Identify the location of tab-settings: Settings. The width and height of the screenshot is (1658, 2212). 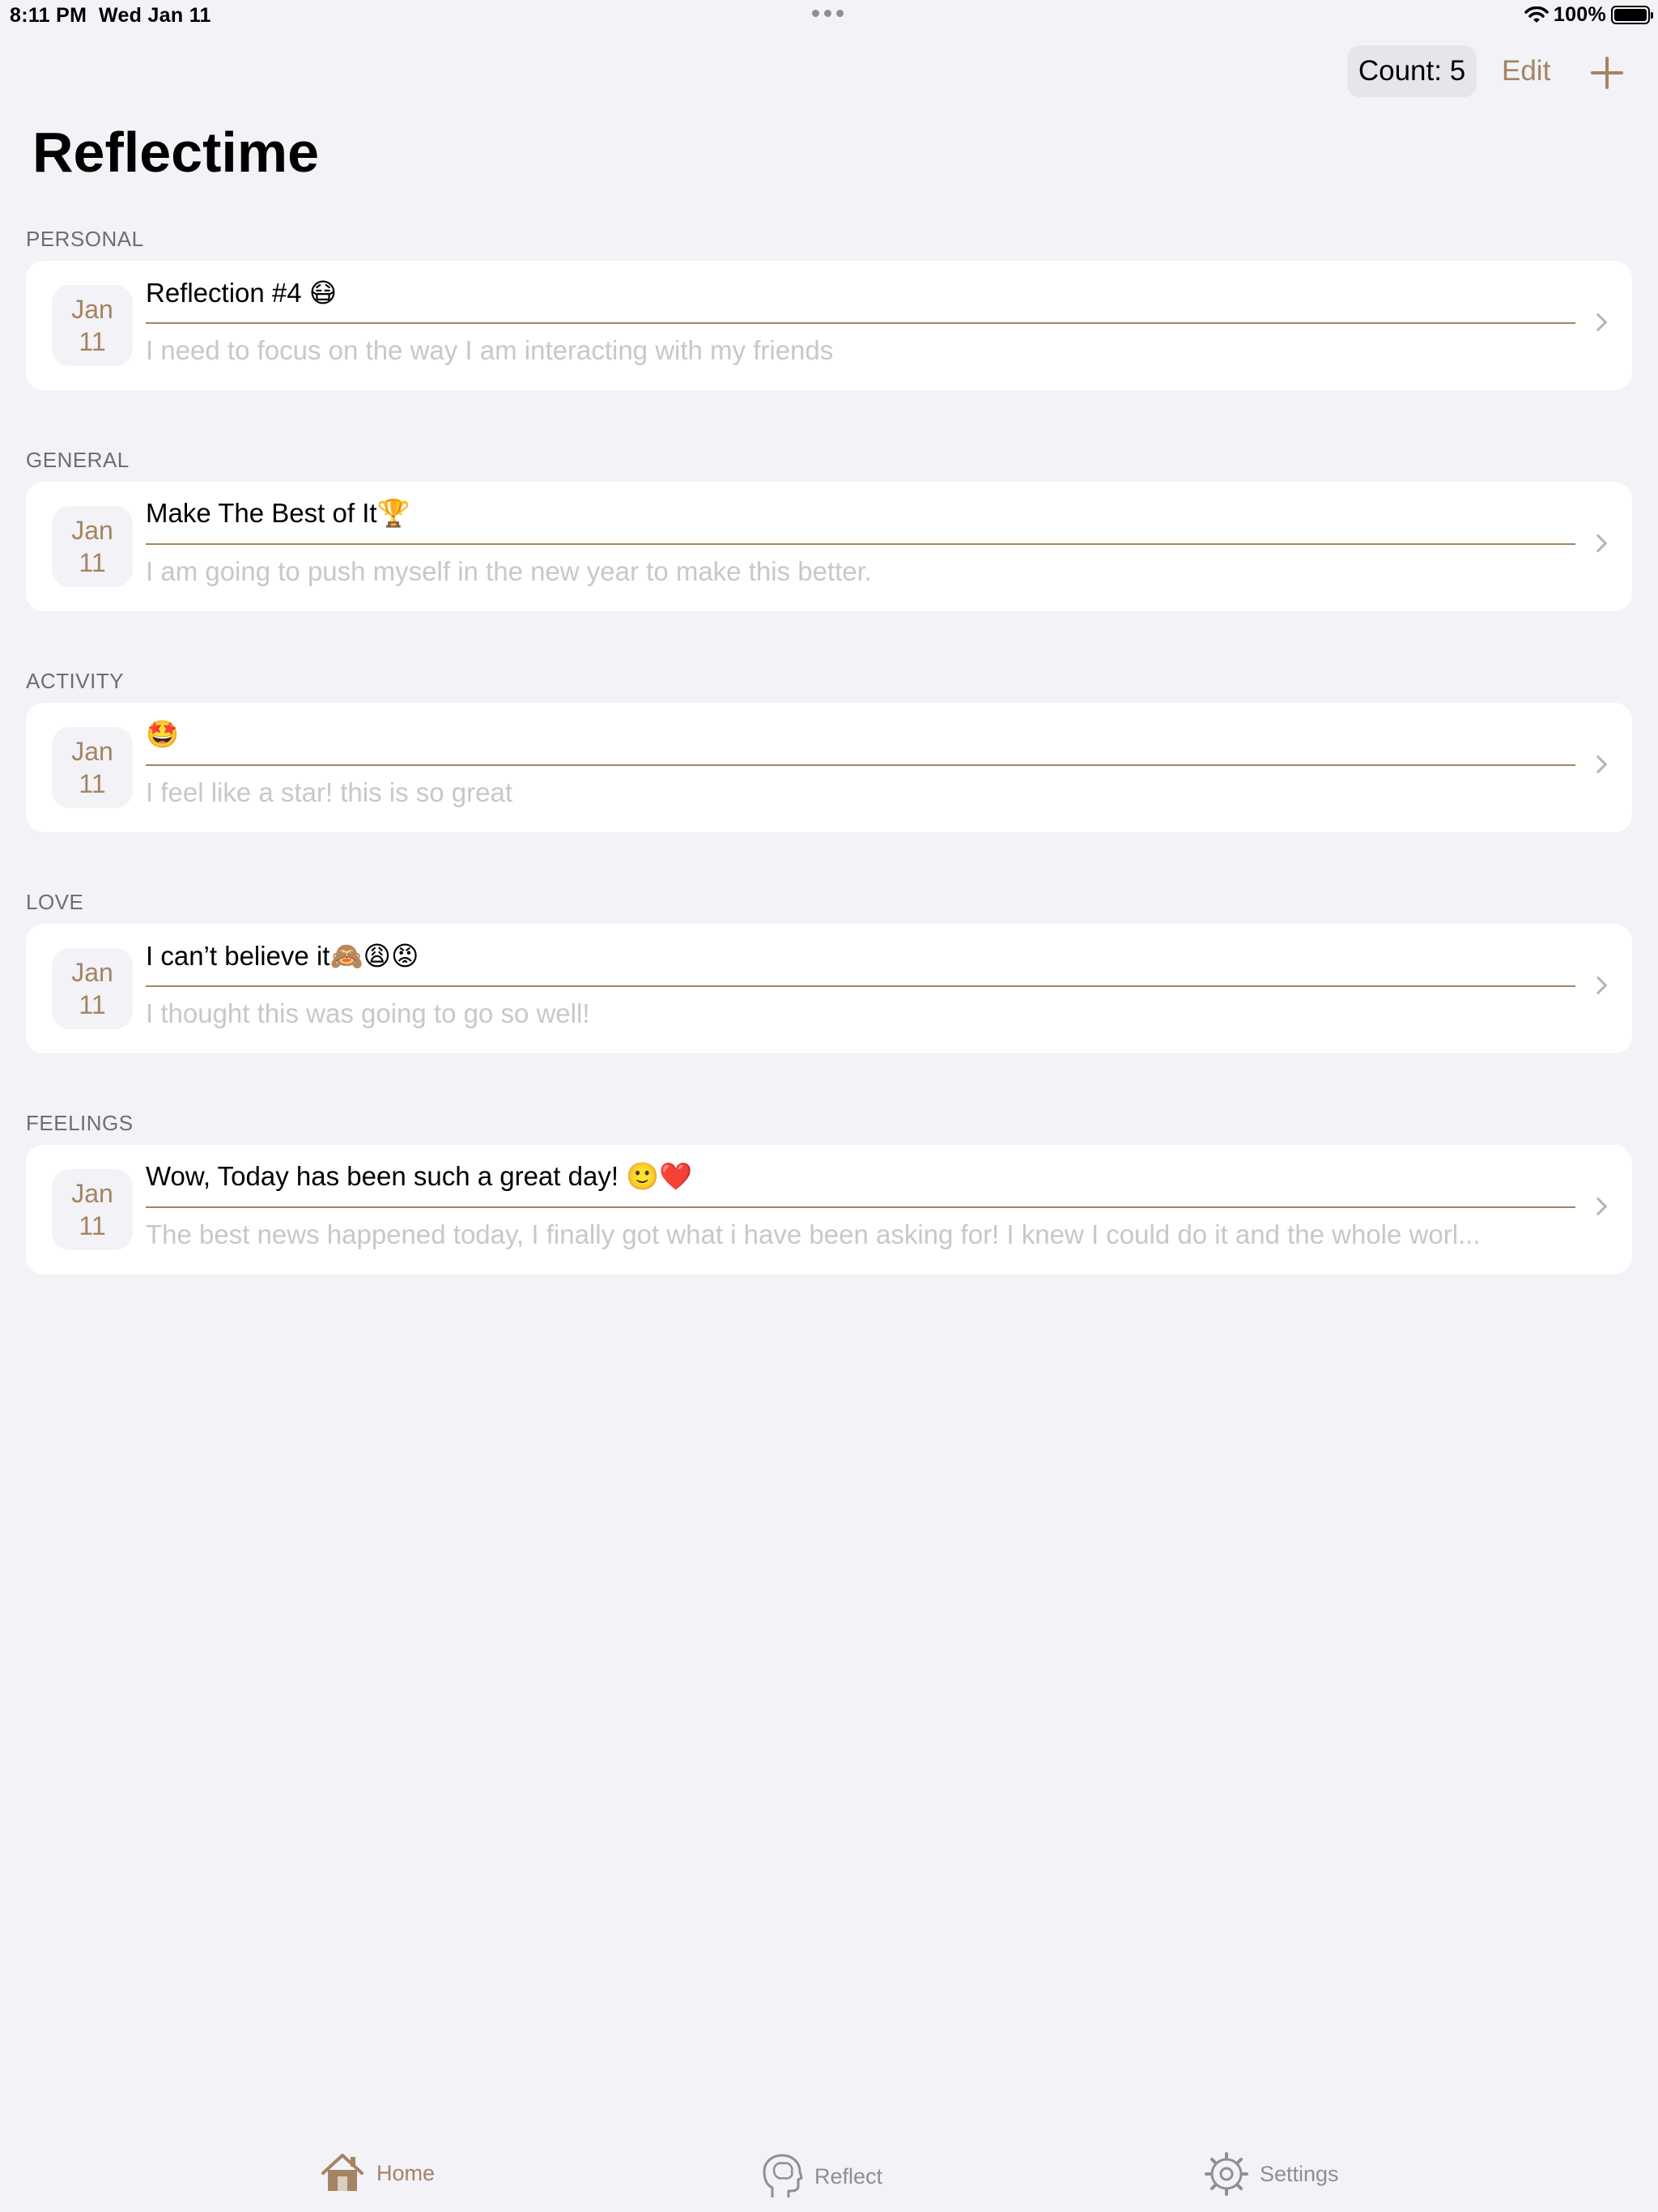
(1272, 2174).